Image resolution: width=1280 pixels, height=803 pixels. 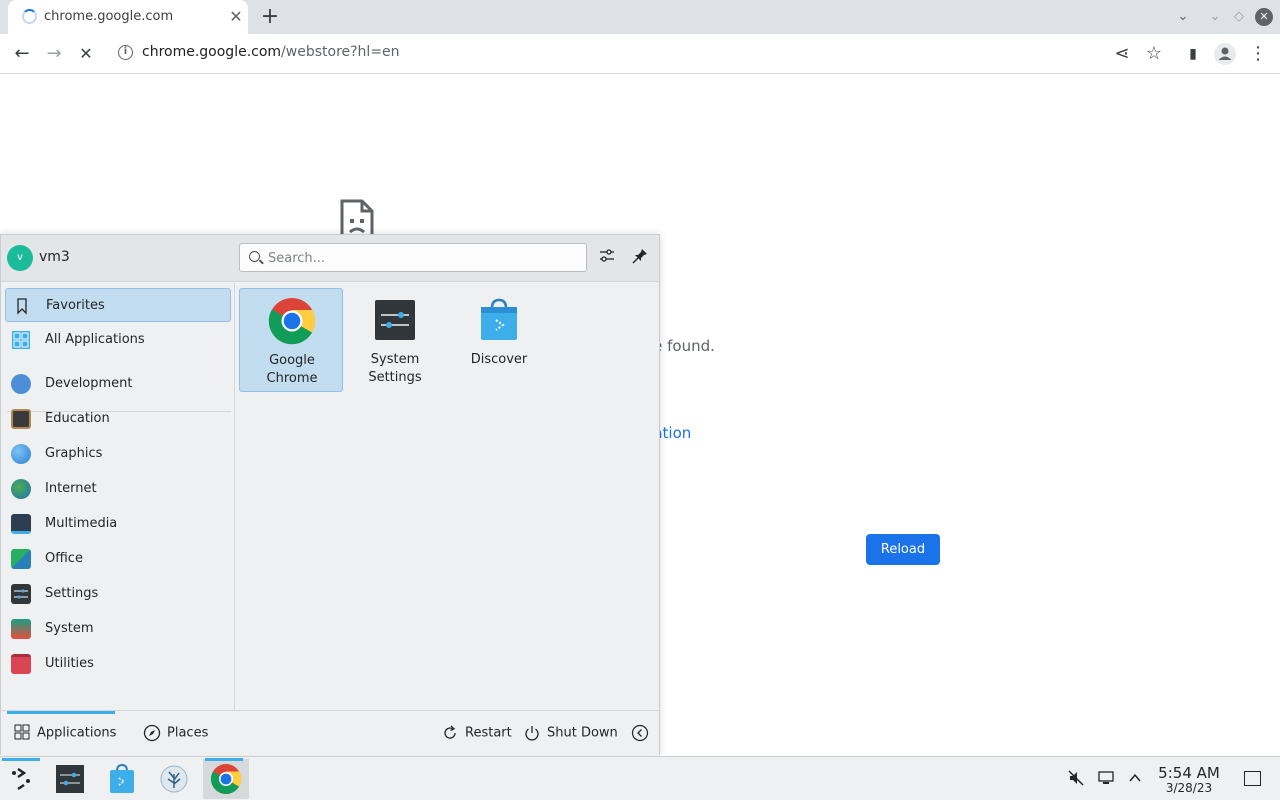 I want to click on tab-close-icon: ✕, so click(x=236, y=17).